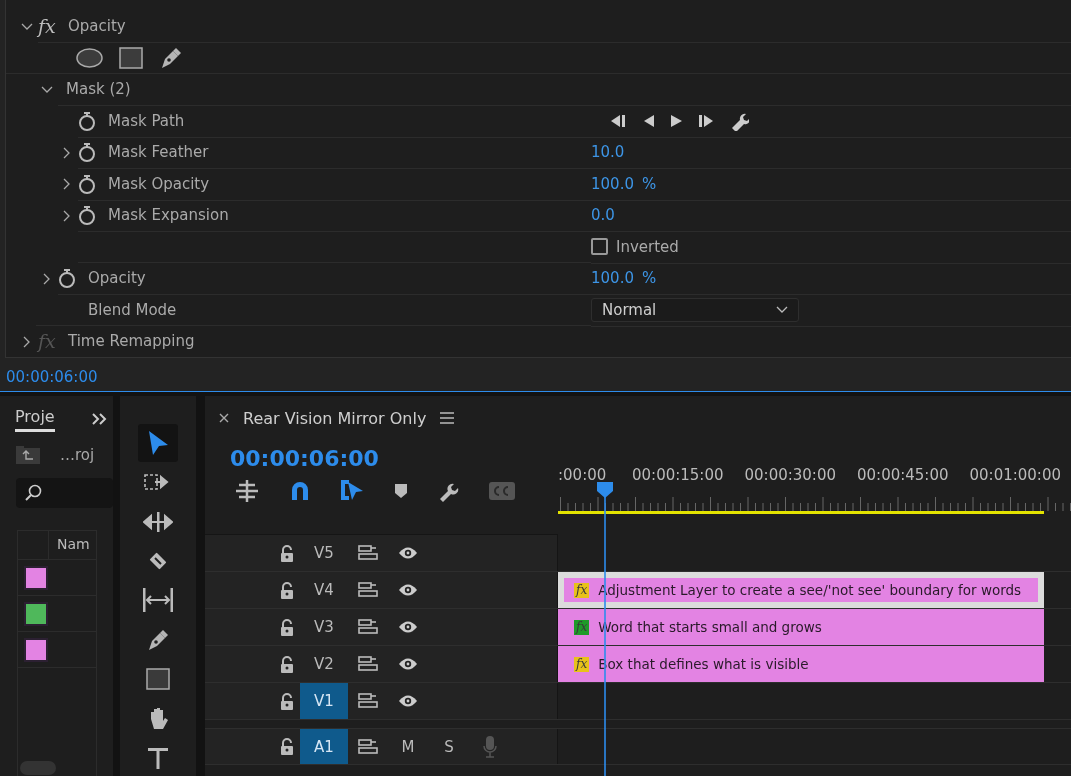 This screenshot has width=1071, height=776. Describe the element at coordinates (324, 590) in the screenshot. I see `track-target: V4` at that location.